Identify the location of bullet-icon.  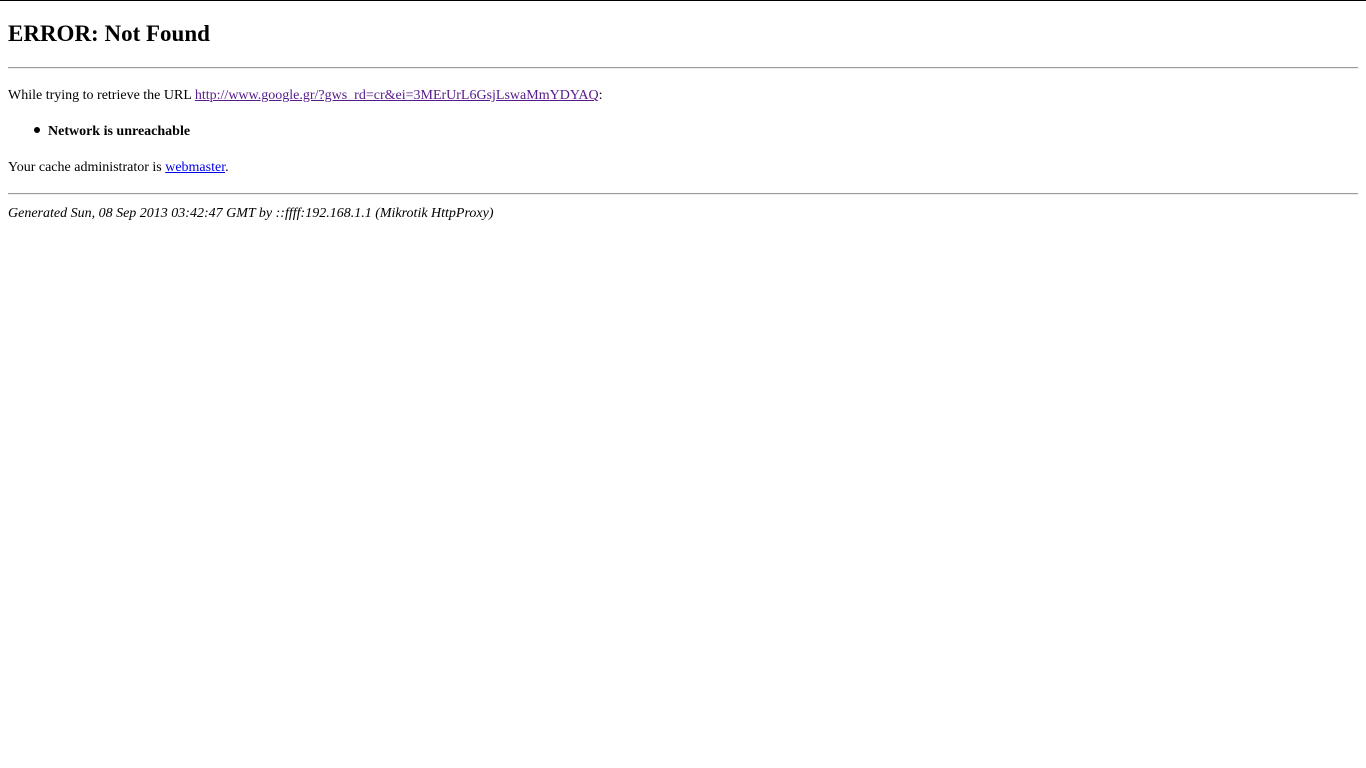
(37, 129).